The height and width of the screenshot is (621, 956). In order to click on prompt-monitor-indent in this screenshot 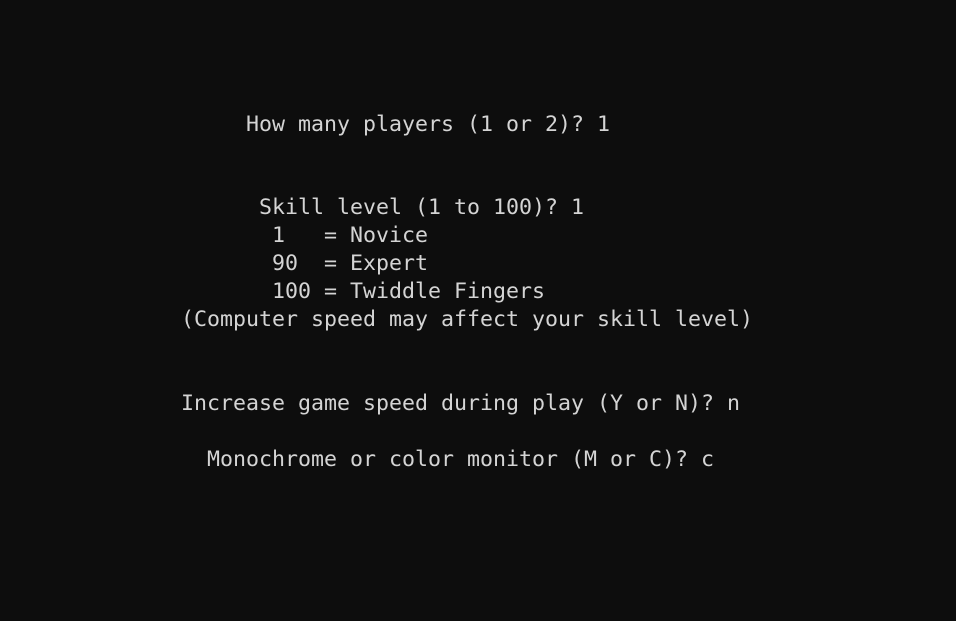, I will do `click(194, 459)`.